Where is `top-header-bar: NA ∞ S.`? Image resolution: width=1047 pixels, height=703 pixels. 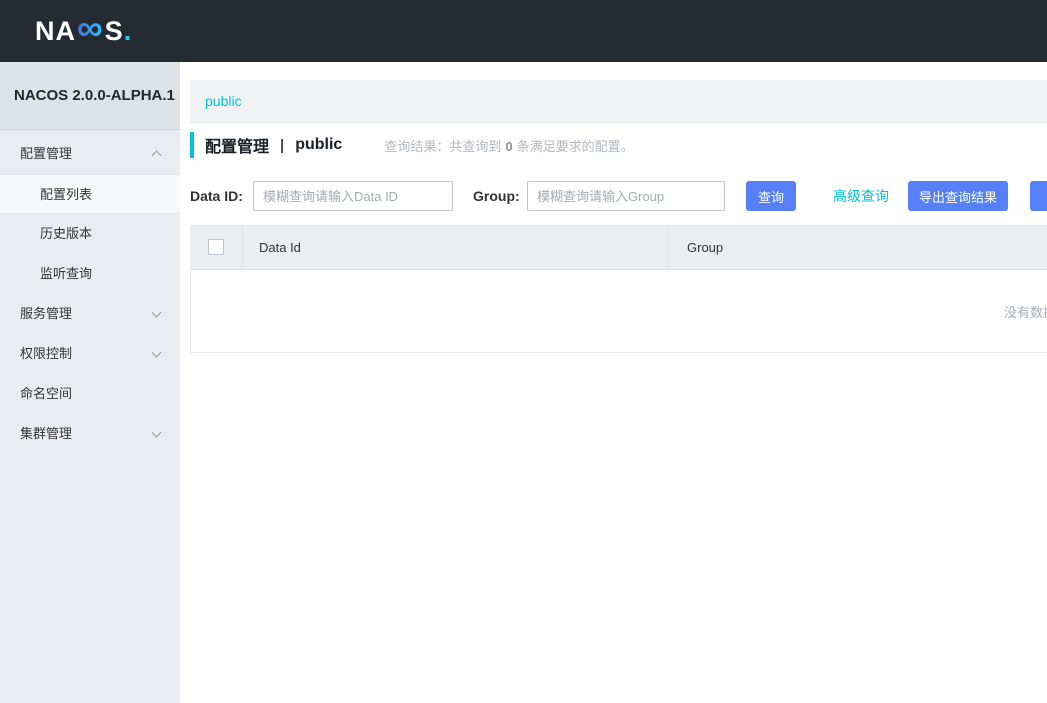 top-header-bar: NA ∞ S. is located at coordinates (523, 31).